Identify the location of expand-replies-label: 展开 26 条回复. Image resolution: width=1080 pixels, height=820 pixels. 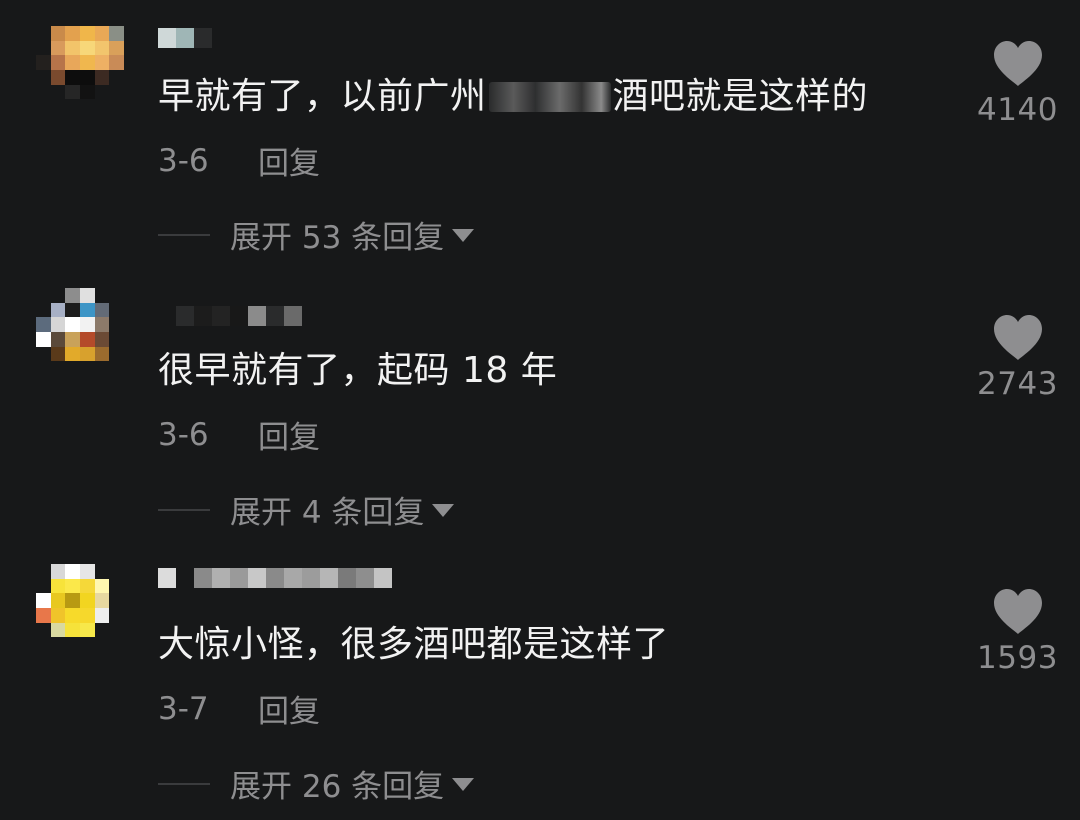
(337, 787).